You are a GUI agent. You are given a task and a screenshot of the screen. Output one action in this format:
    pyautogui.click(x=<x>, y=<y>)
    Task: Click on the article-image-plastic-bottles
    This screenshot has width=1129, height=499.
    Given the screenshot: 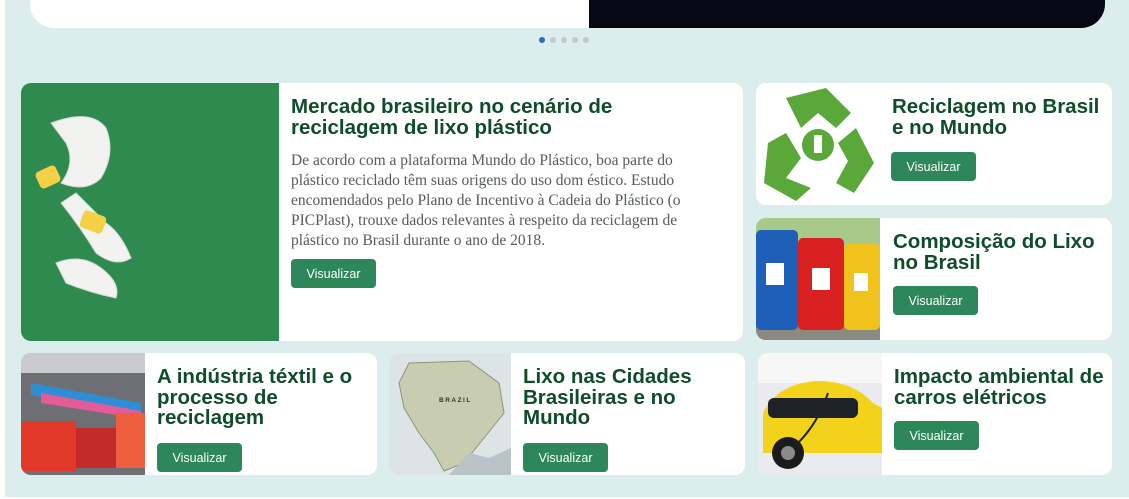 What is the action you would take?
    pyautogui.click(x=150, y=212)
    